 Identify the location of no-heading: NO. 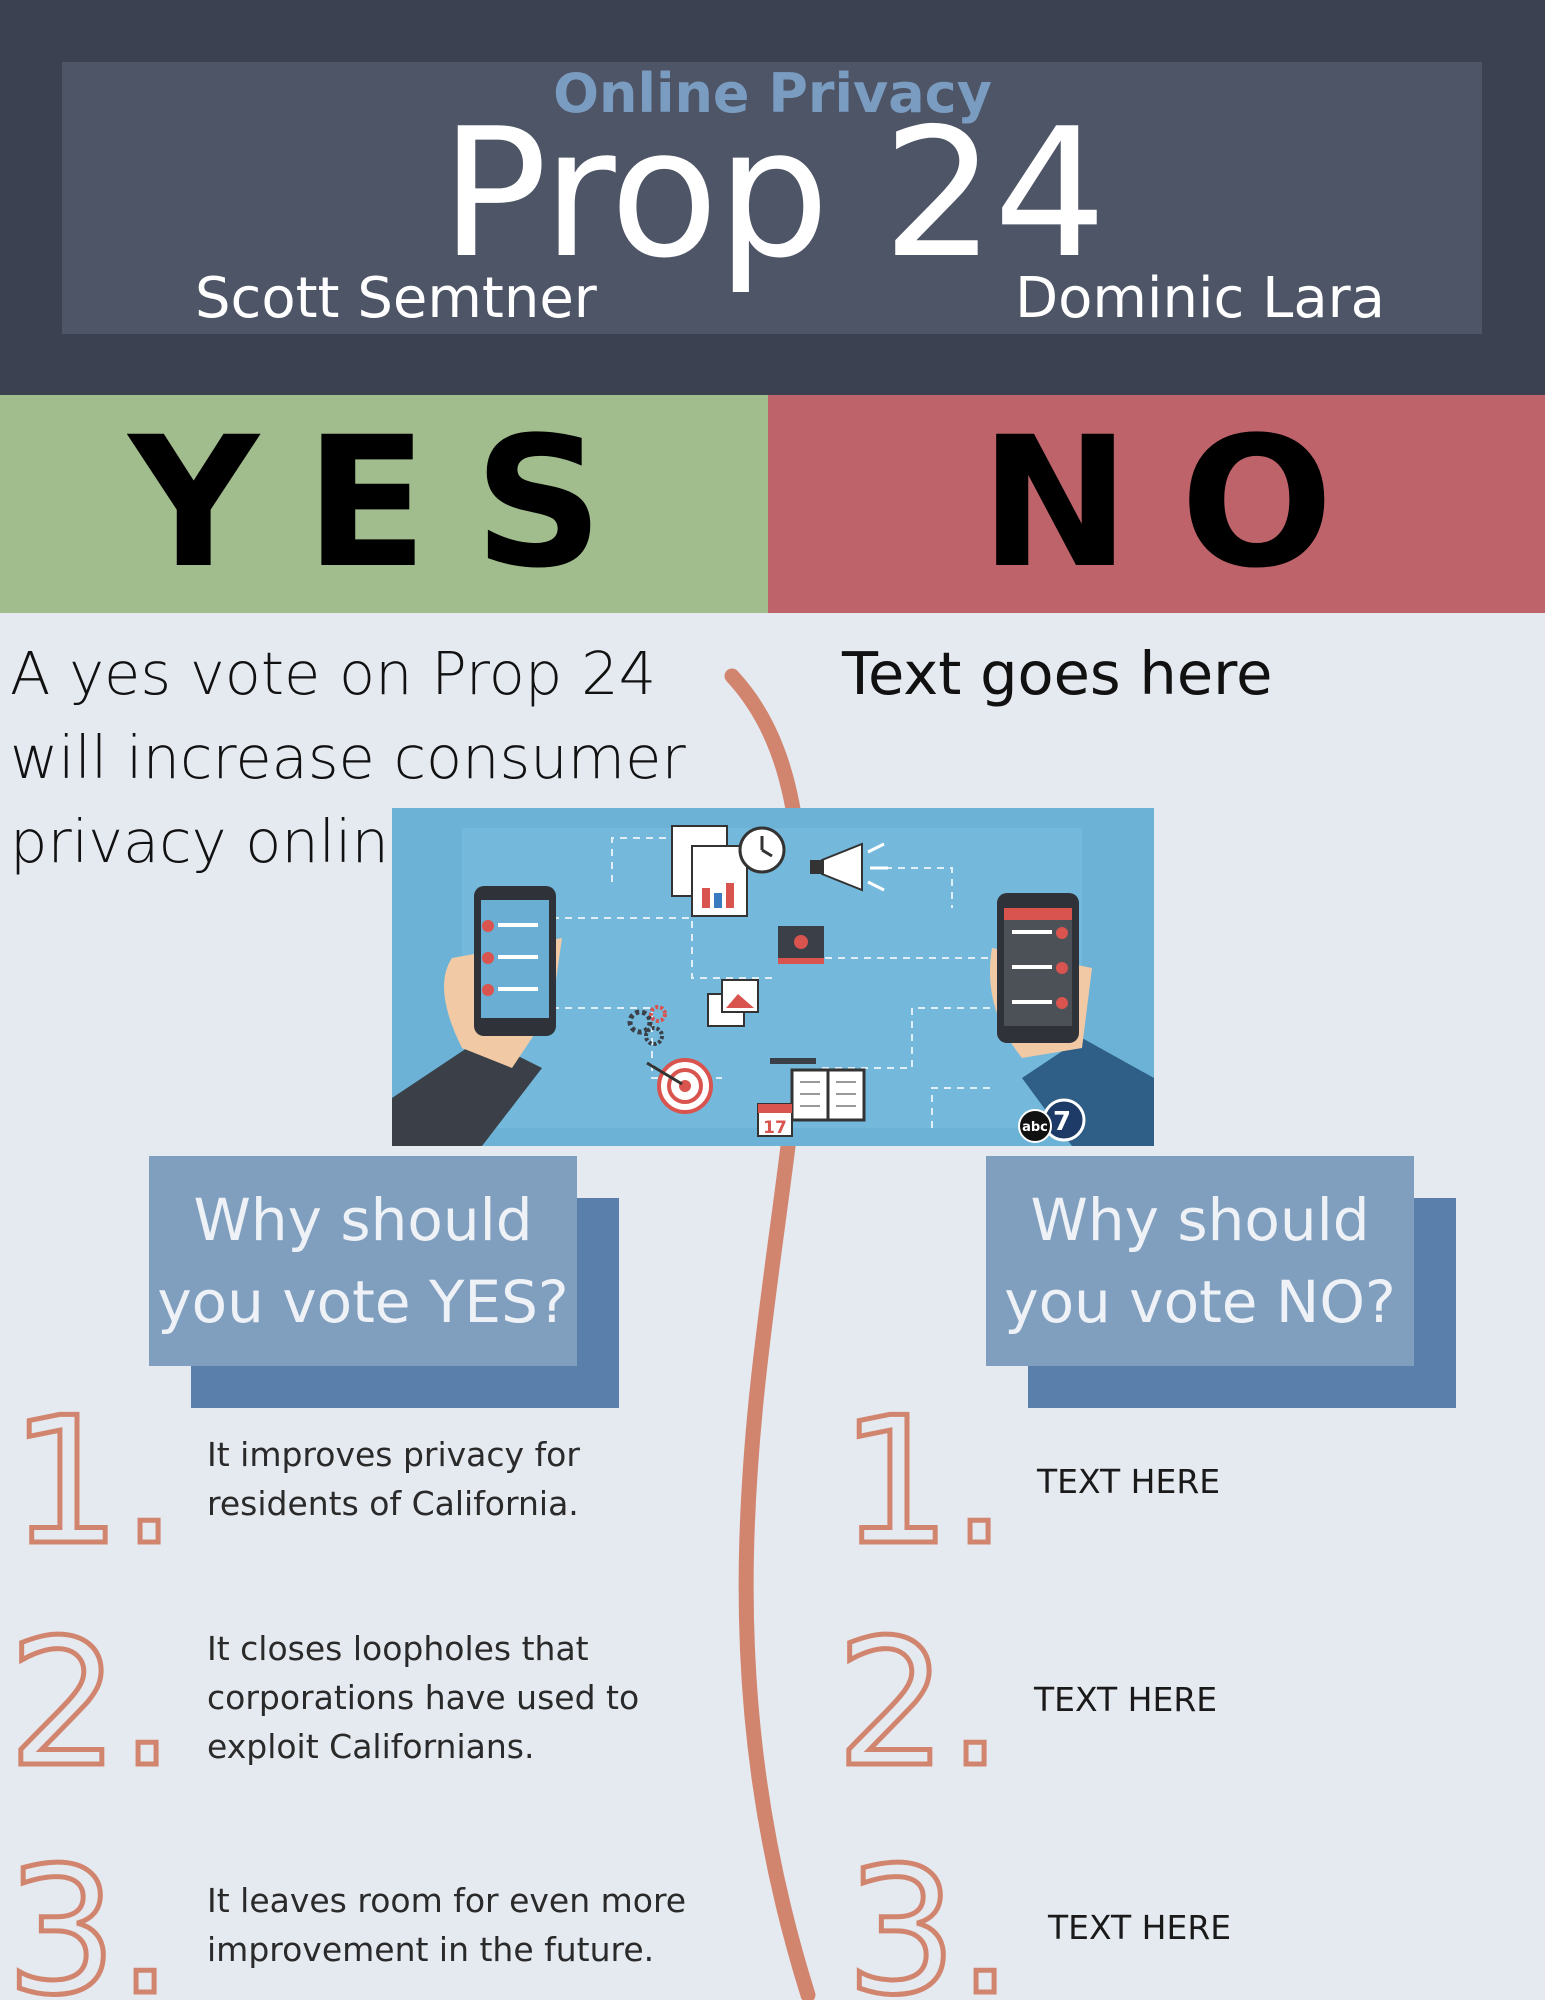
(1181, 503).